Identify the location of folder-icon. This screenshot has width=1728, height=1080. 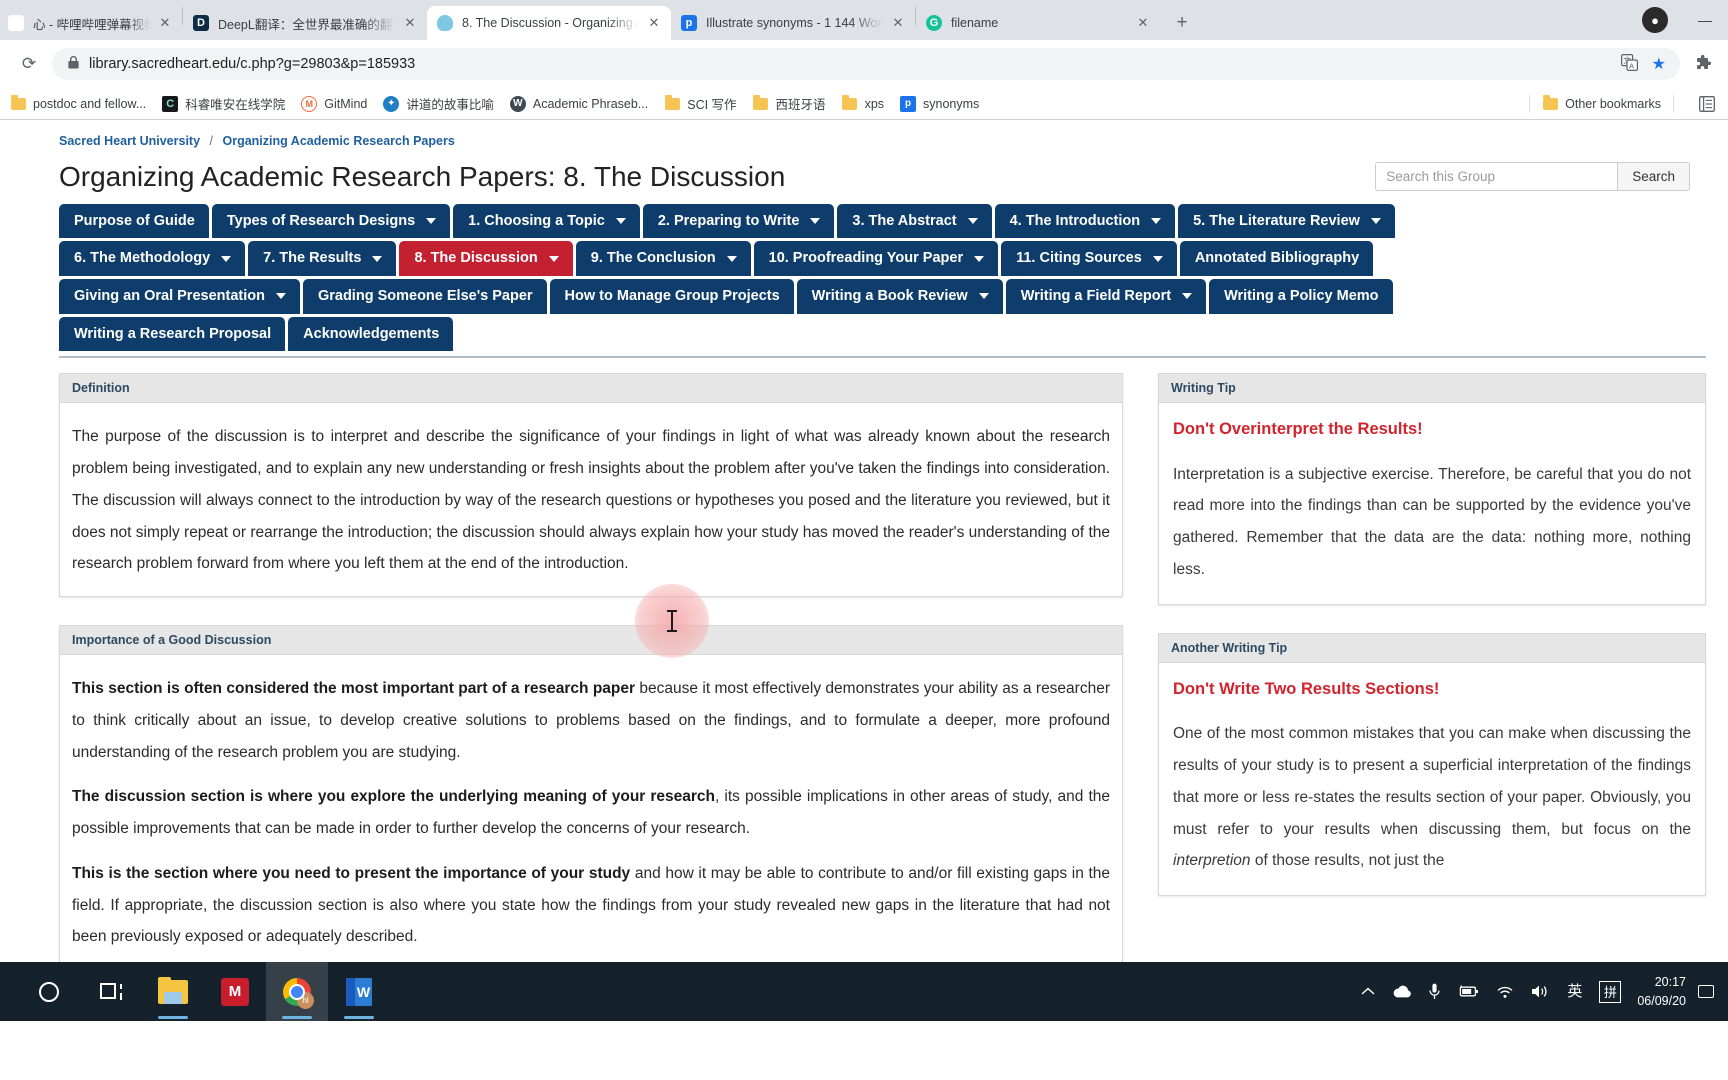
(1550, 103).